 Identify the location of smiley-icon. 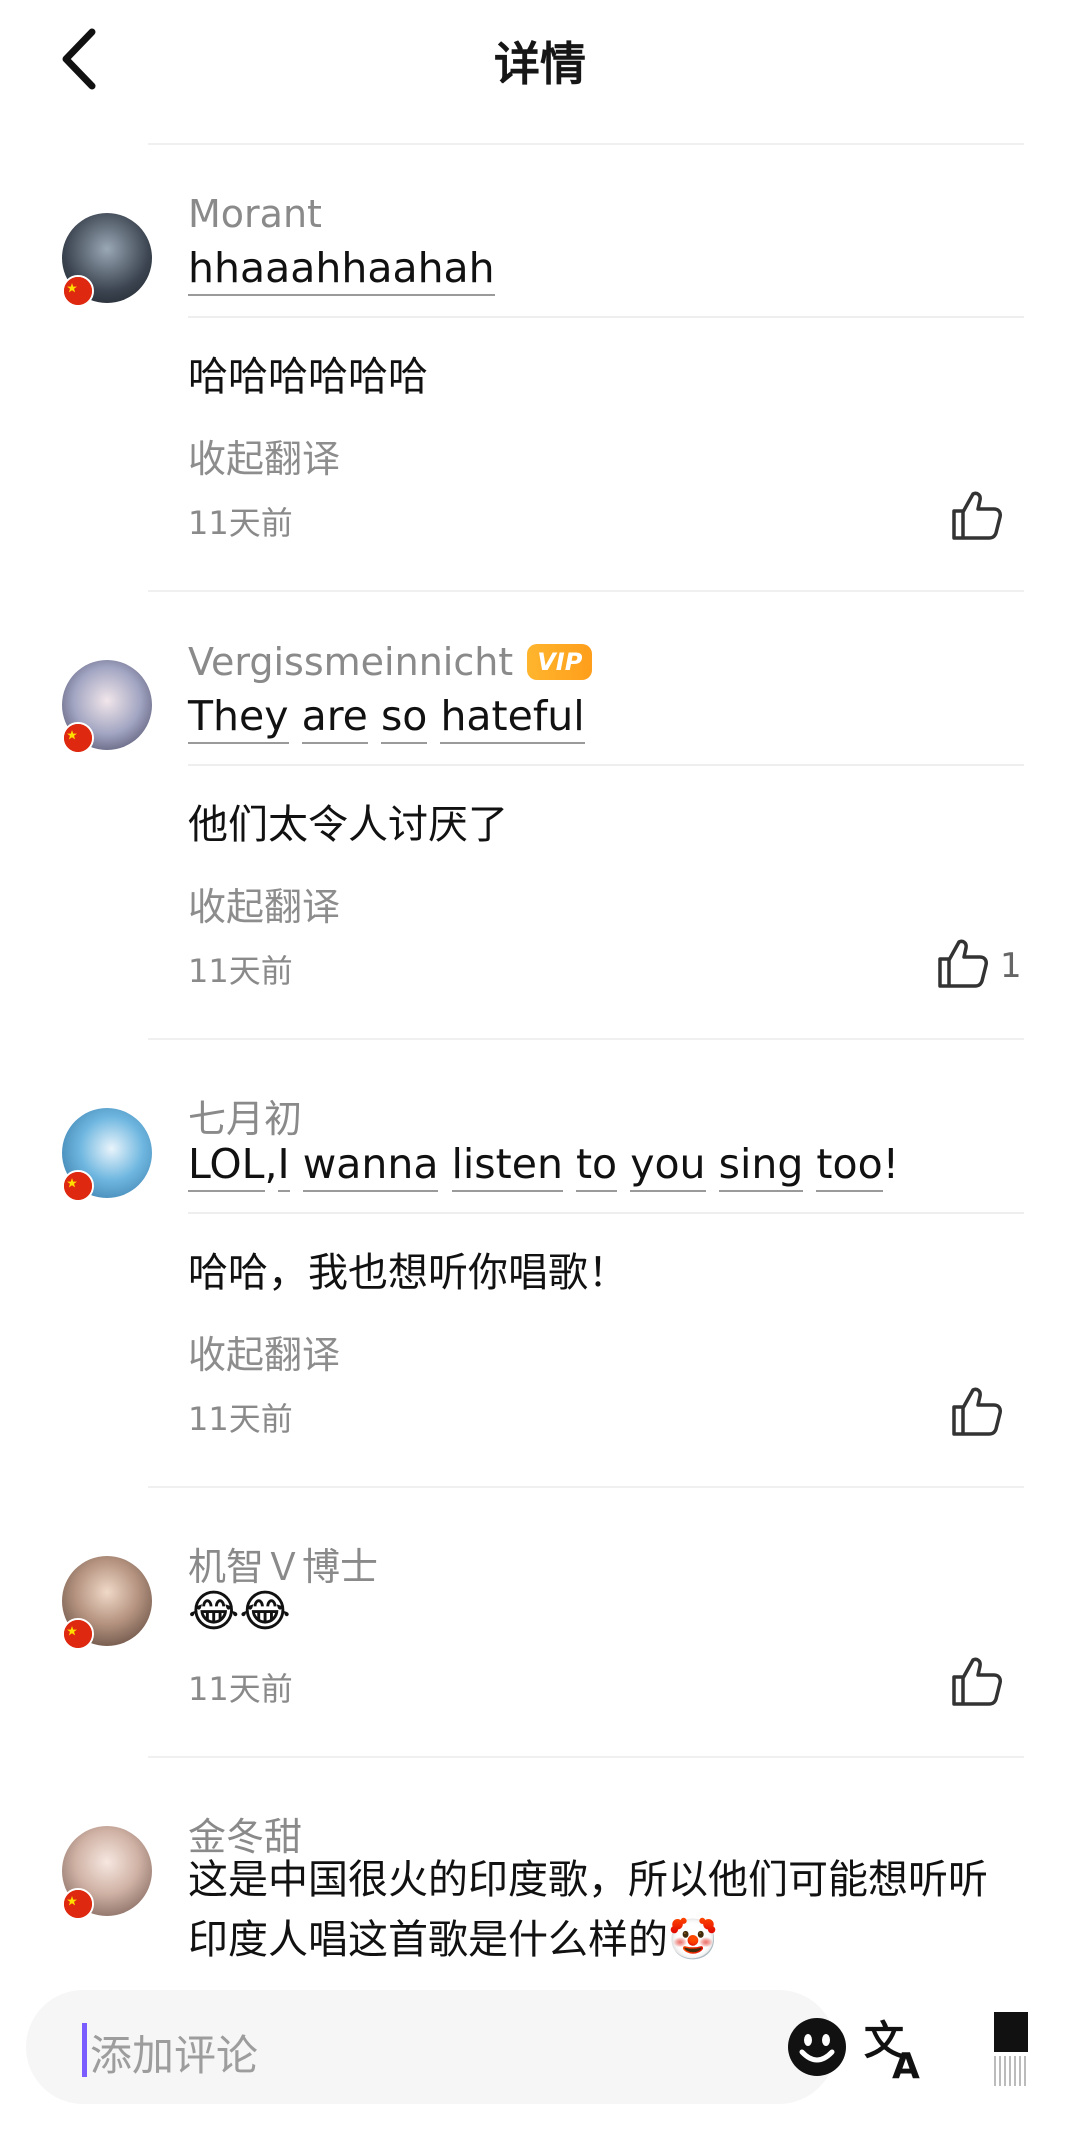
(817, 2047).